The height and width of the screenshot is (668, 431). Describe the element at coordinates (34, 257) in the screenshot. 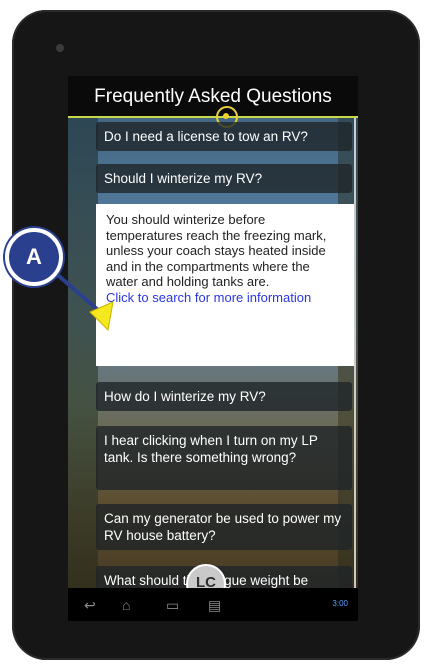

I see `callout-label: A` at that location.